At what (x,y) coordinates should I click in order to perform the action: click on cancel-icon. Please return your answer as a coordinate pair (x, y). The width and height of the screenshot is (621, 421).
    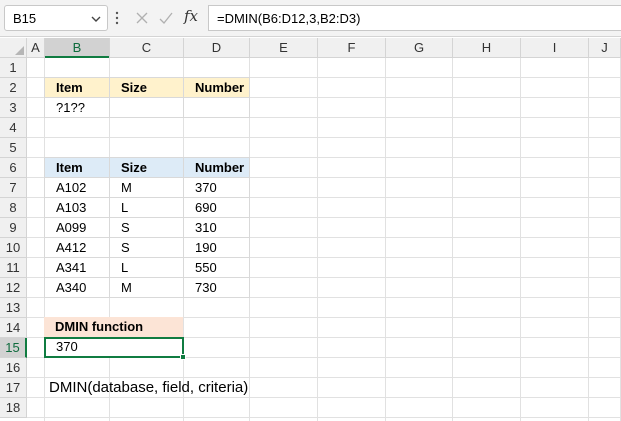
    Looking at the image, I should click on (142, 18).